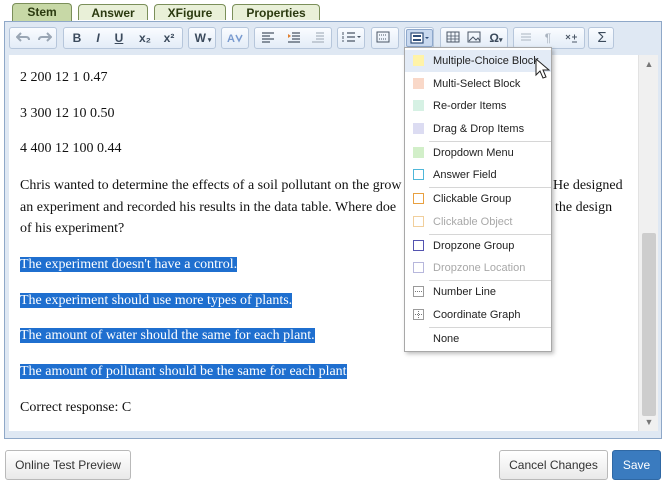  Describe the element at coordinates (68, 465) in the screenshot. I see `online-test-preview-button: Online Test Preview` at that location.